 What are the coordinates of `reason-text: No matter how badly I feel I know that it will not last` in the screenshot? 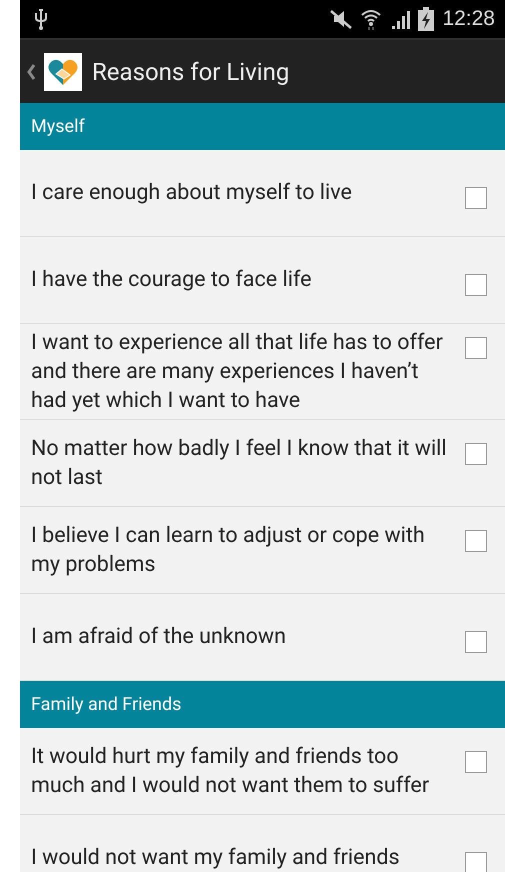 It's located at (239, 463).